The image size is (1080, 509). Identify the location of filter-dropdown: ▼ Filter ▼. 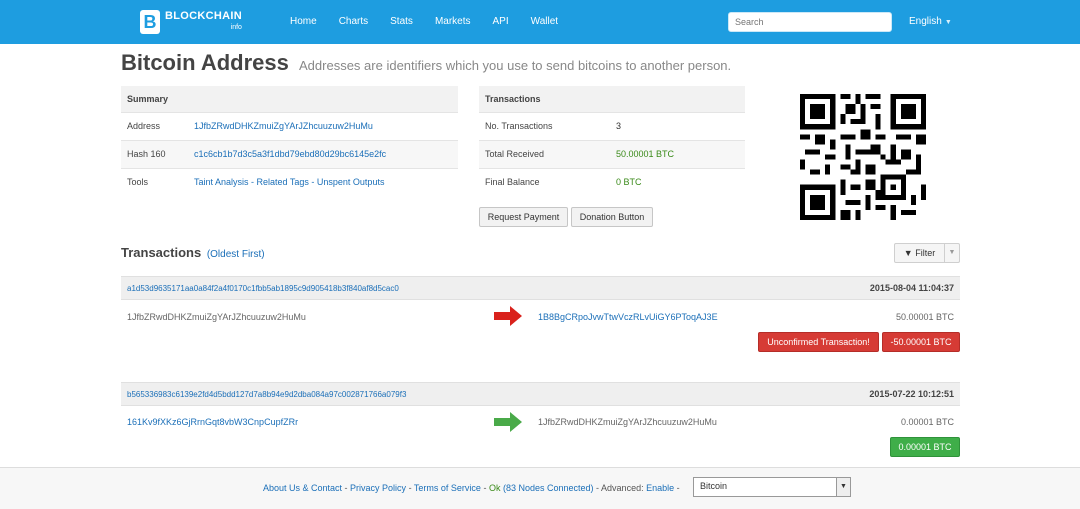
(927, 253).